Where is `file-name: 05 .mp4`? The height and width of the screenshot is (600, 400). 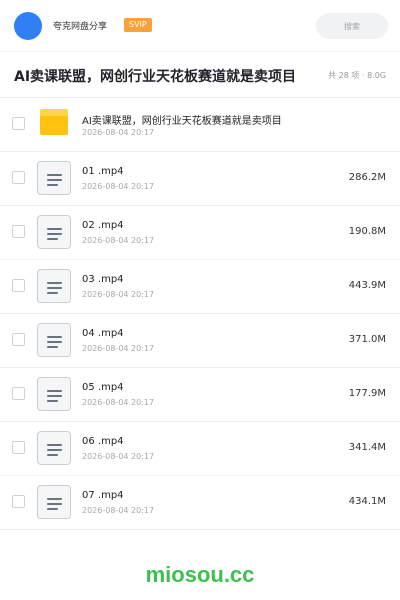 file-name: 05 .mp4 is located at coordinates (103, 387).